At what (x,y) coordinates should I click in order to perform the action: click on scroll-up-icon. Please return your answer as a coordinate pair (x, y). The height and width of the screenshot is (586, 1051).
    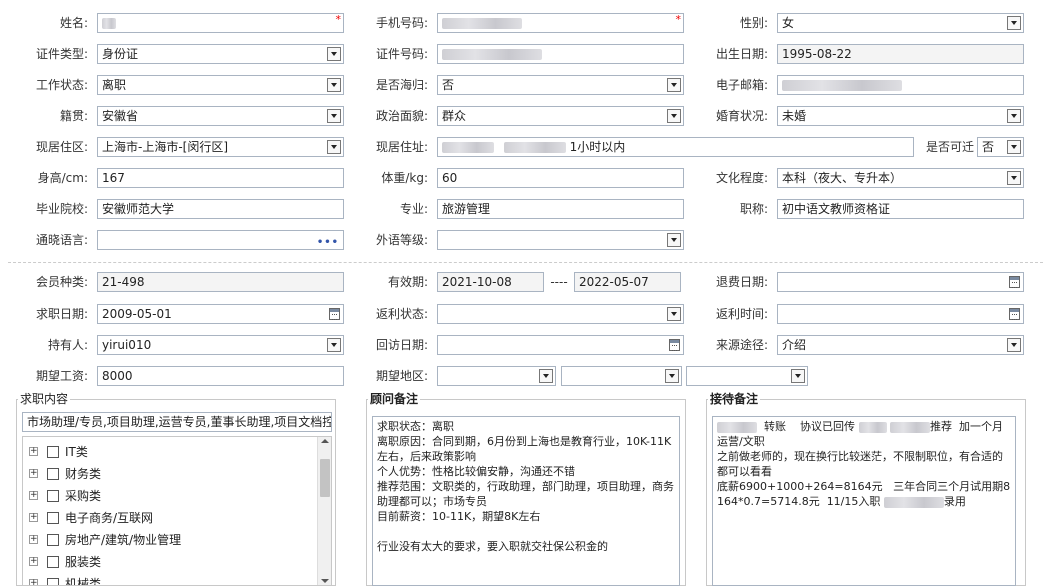
    Looking at the image, I should click on (325, 441).